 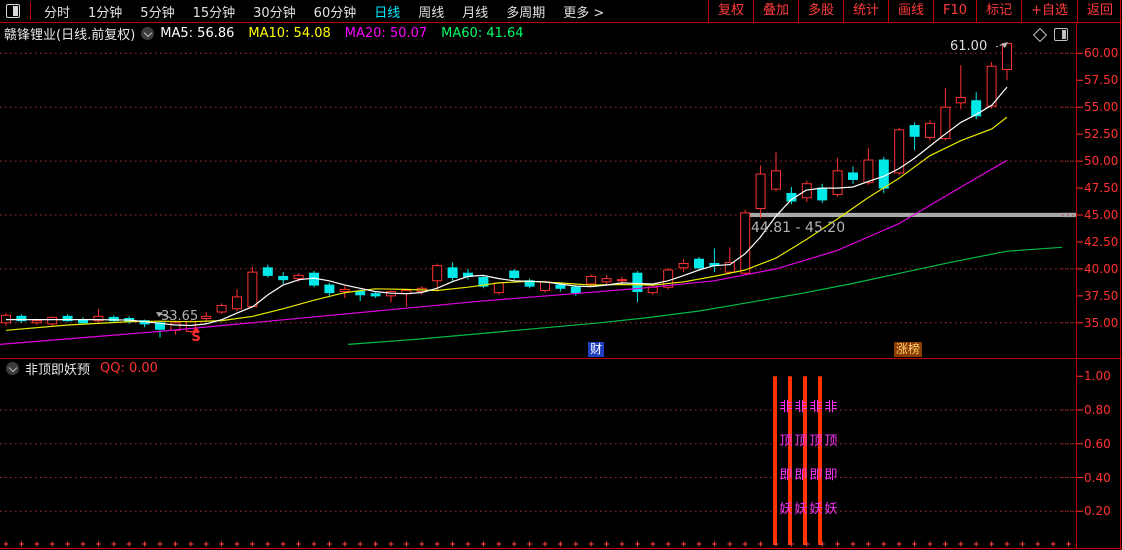 What do you see at coordinates (1097, 410) in the screenshot?
I see `sub-axis-label: 0.80` at bounding box center [1097, 410].